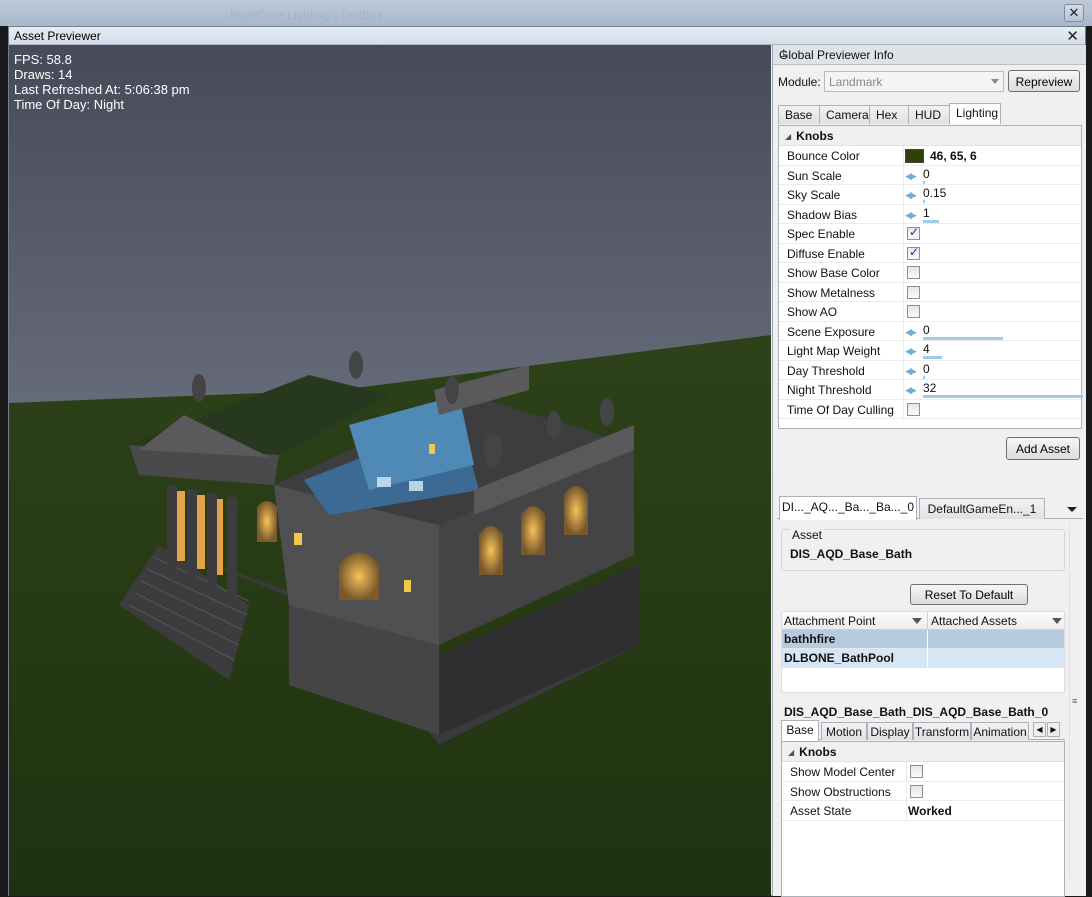 Image resolution: width=1092 pixels, height=897 pixels. Describe the element at coordinates (43, 74) in the screenshot. I see `draws-readout: Draws: 14` at that location.